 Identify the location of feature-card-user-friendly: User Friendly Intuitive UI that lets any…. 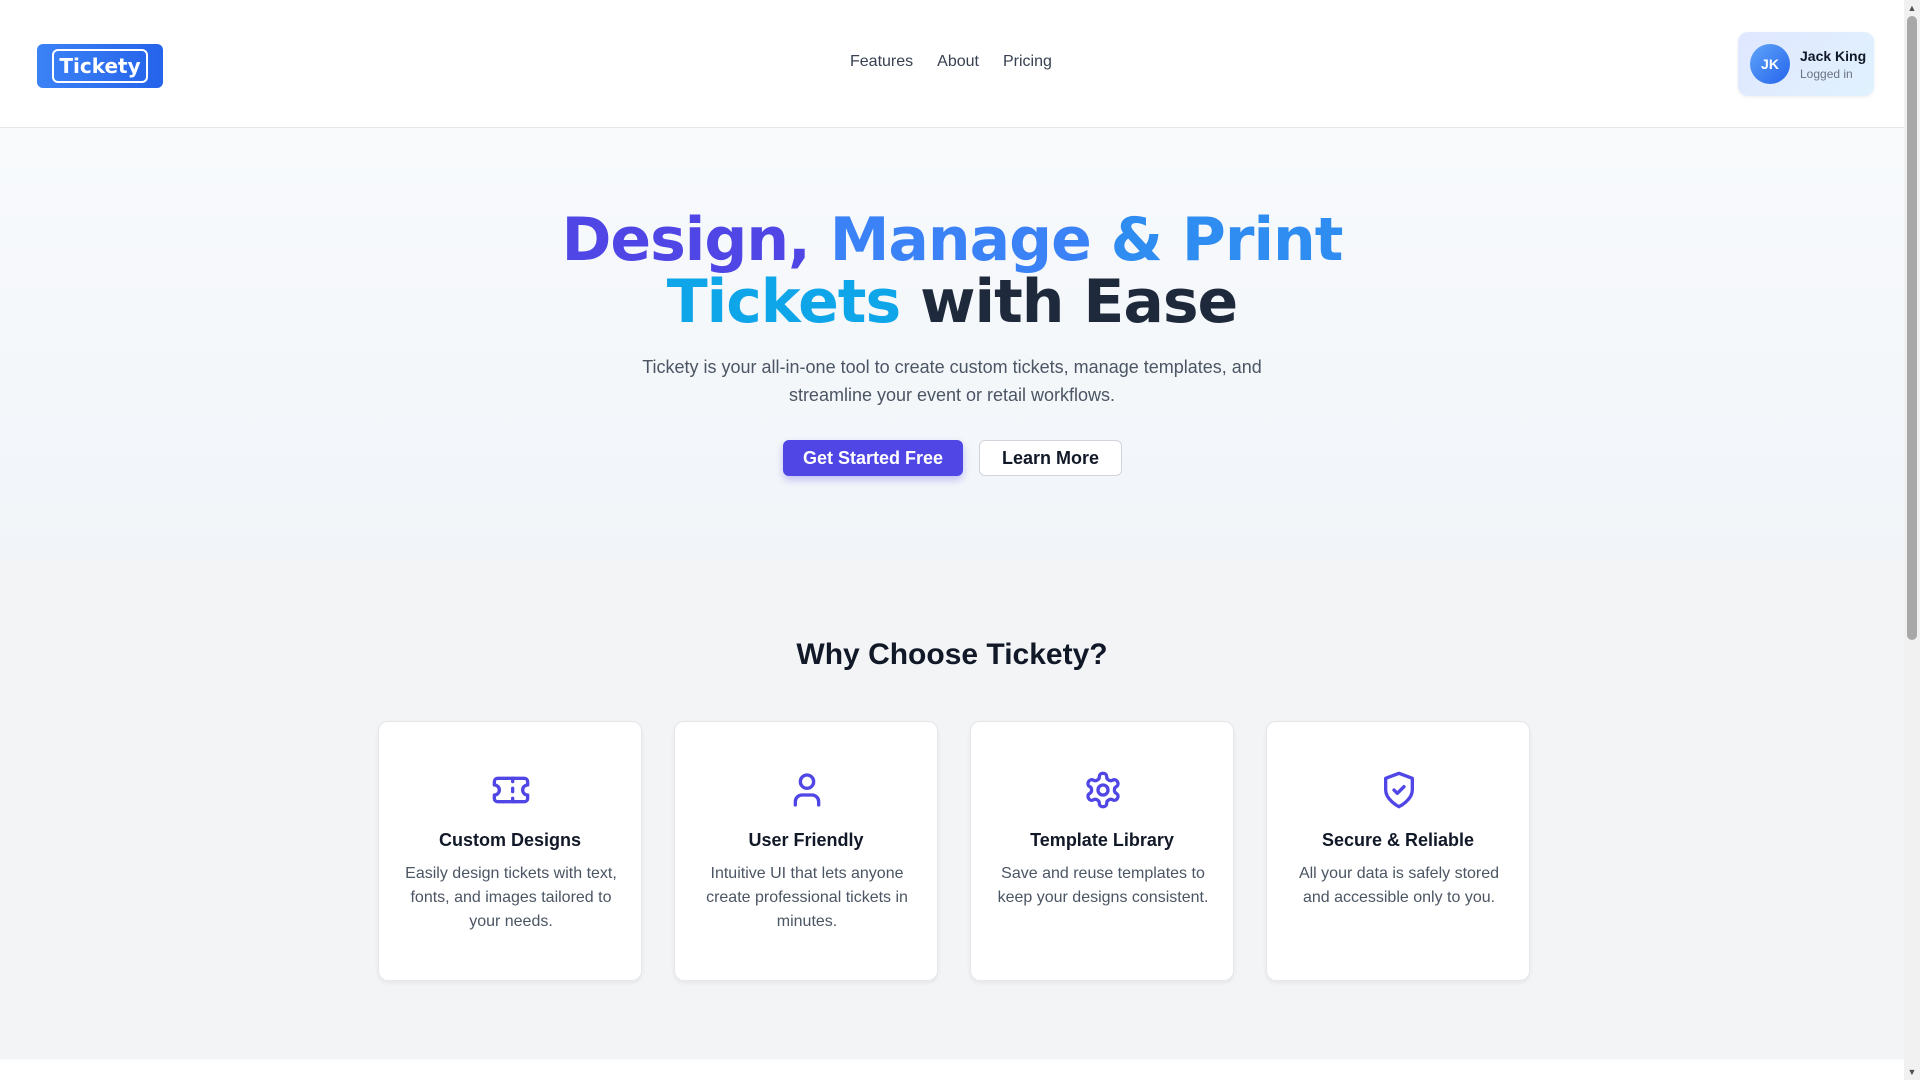
(806, 851).